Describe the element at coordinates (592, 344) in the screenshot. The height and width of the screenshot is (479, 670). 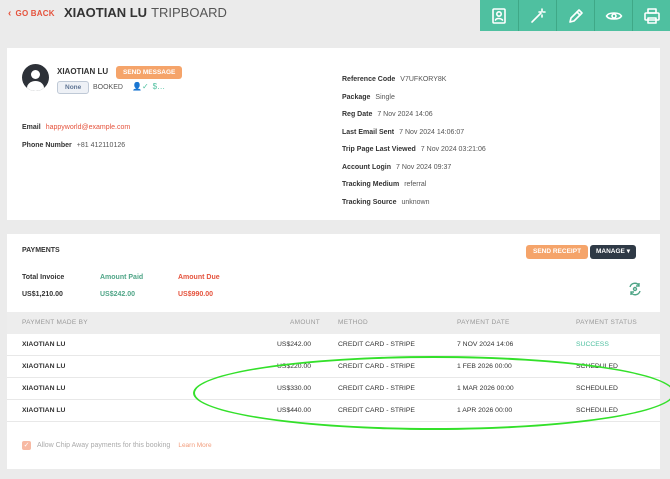
I see `row-status: SUCCESS` at that location.